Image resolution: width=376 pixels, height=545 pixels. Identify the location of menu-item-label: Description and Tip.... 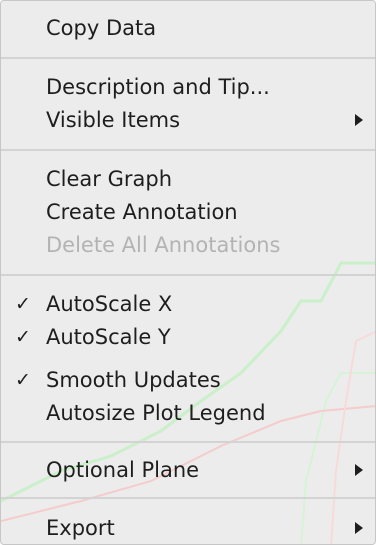
(158, 87).